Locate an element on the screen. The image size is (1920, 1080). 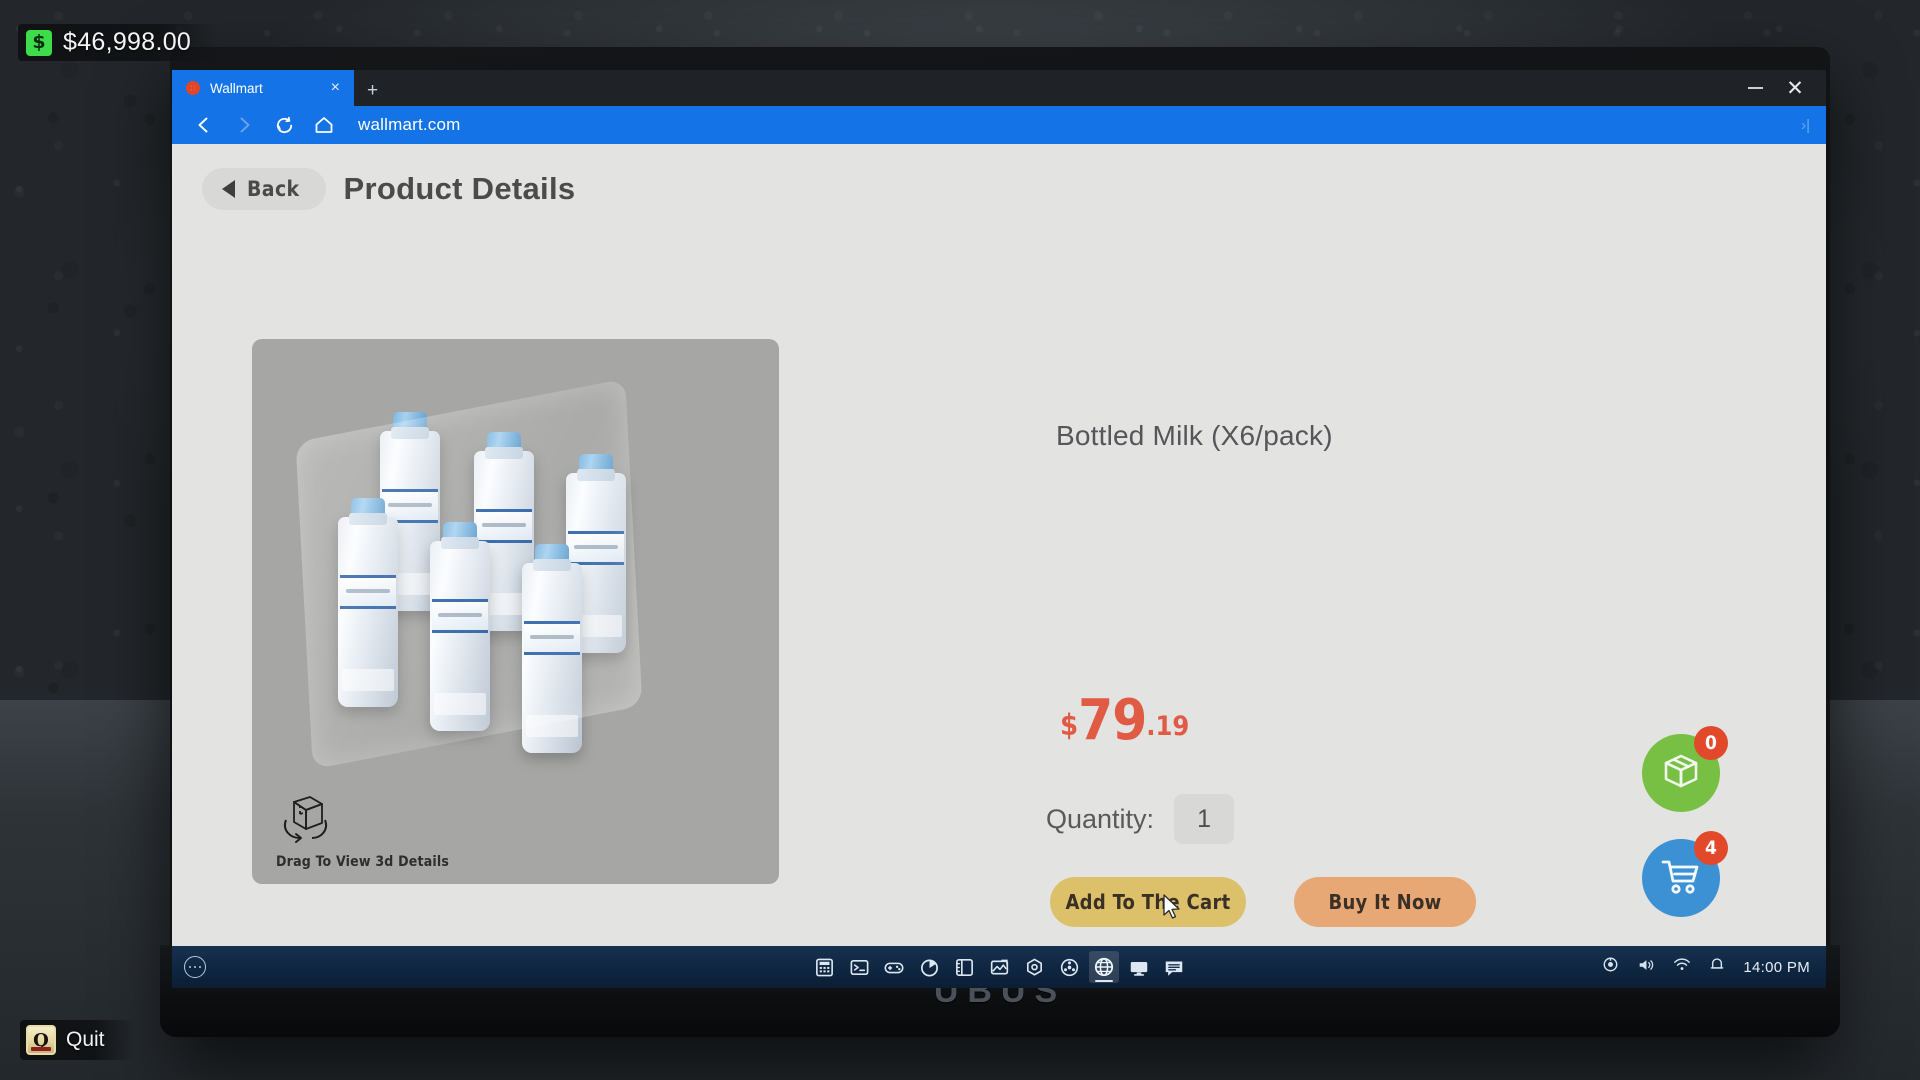
quantity-input: 1 is located at coordinates (1204, 819).